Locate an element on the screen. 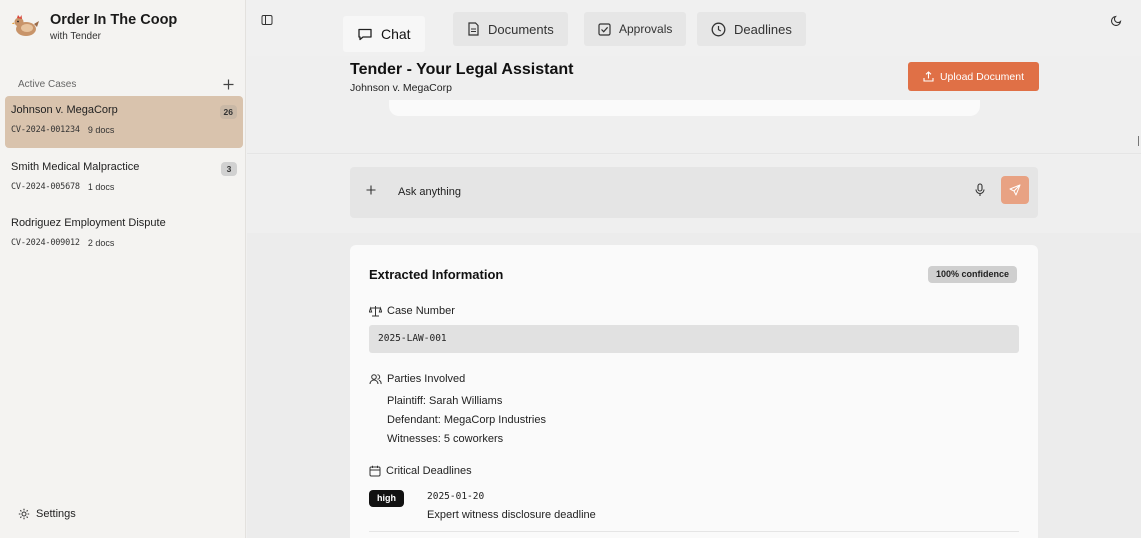  brand-title: Order In The Coop is located at coordinates (114, 20).